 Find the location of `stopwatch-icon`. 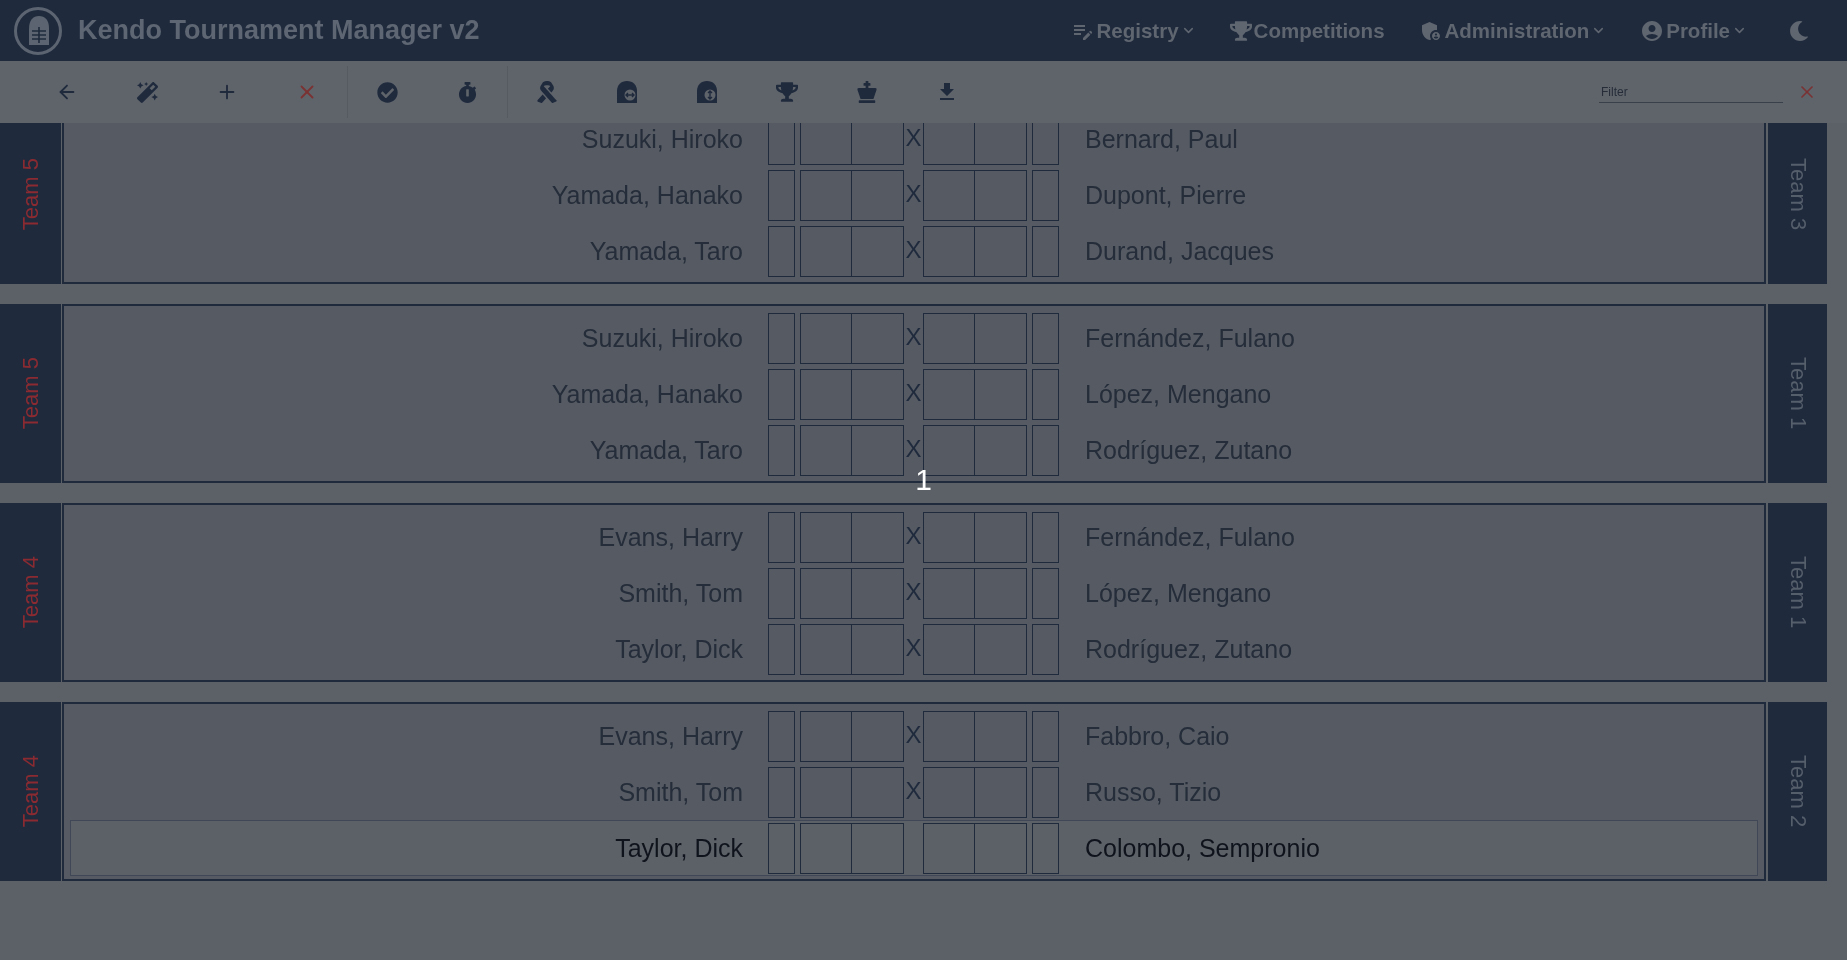

stopwatch-icon is located at coordinates (467, 92).